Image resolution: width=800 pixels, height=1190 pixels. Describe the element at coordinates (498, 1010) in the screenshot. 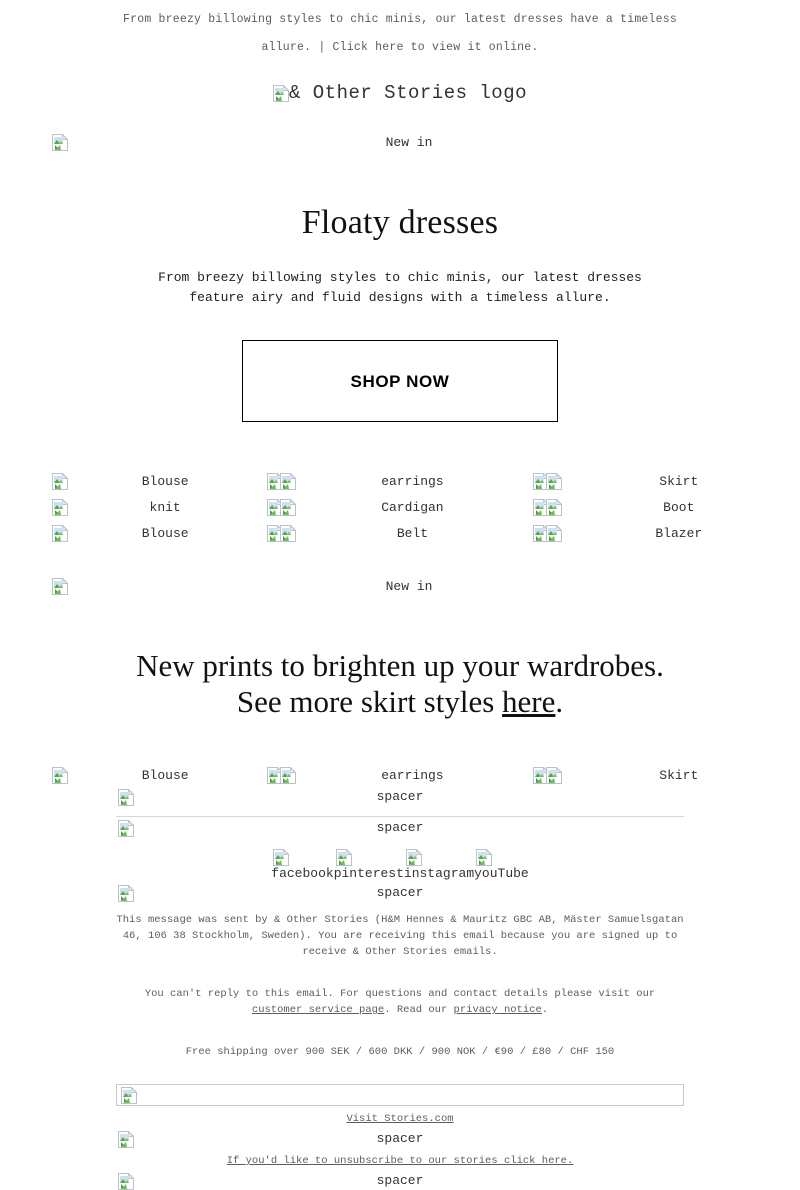

I see `privacy-notice-link: privacy notice` at that location.